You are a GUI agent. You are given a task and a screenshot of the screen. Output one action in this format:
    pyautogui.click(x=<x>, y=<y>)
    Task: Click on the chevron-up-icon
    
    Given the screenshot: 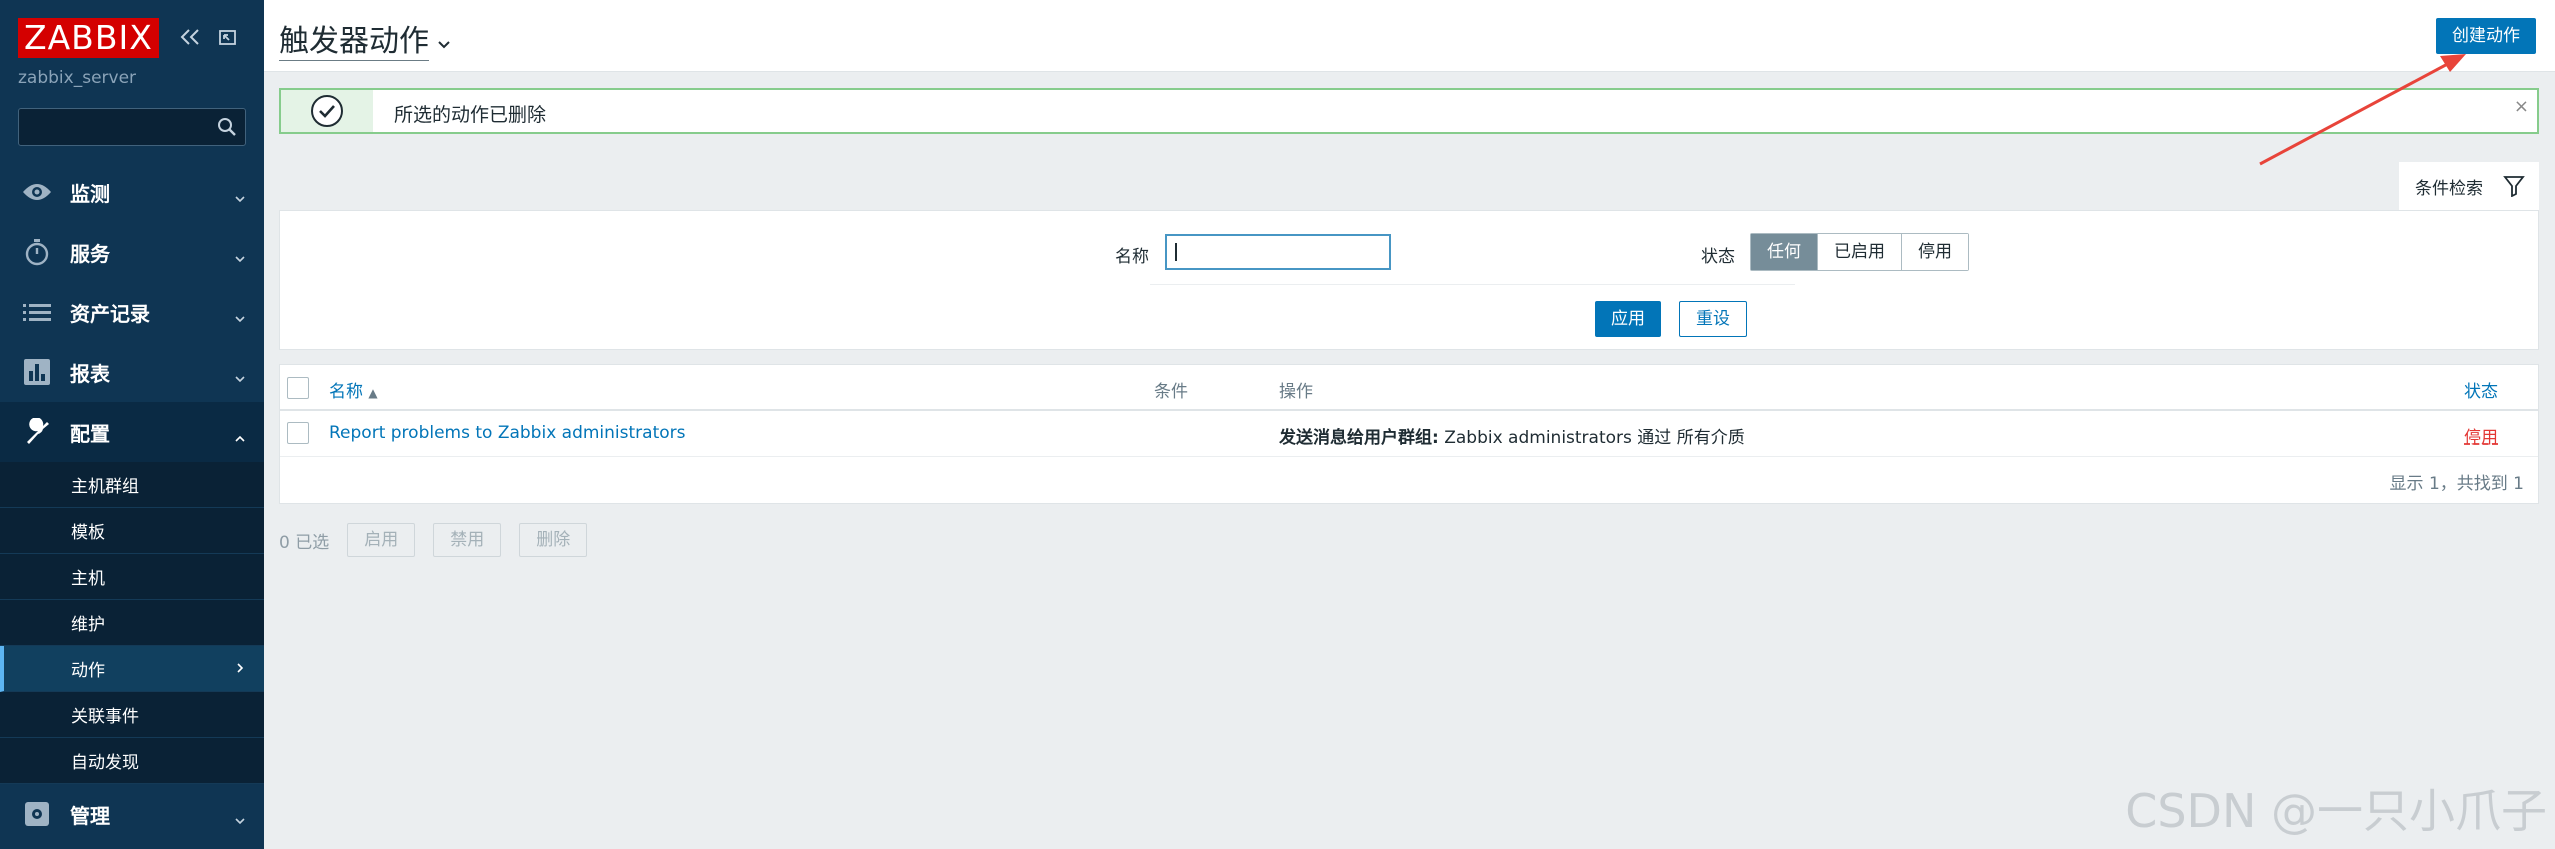 What is the action you would take?
    pyautogui.click(x=240, y=436)
    